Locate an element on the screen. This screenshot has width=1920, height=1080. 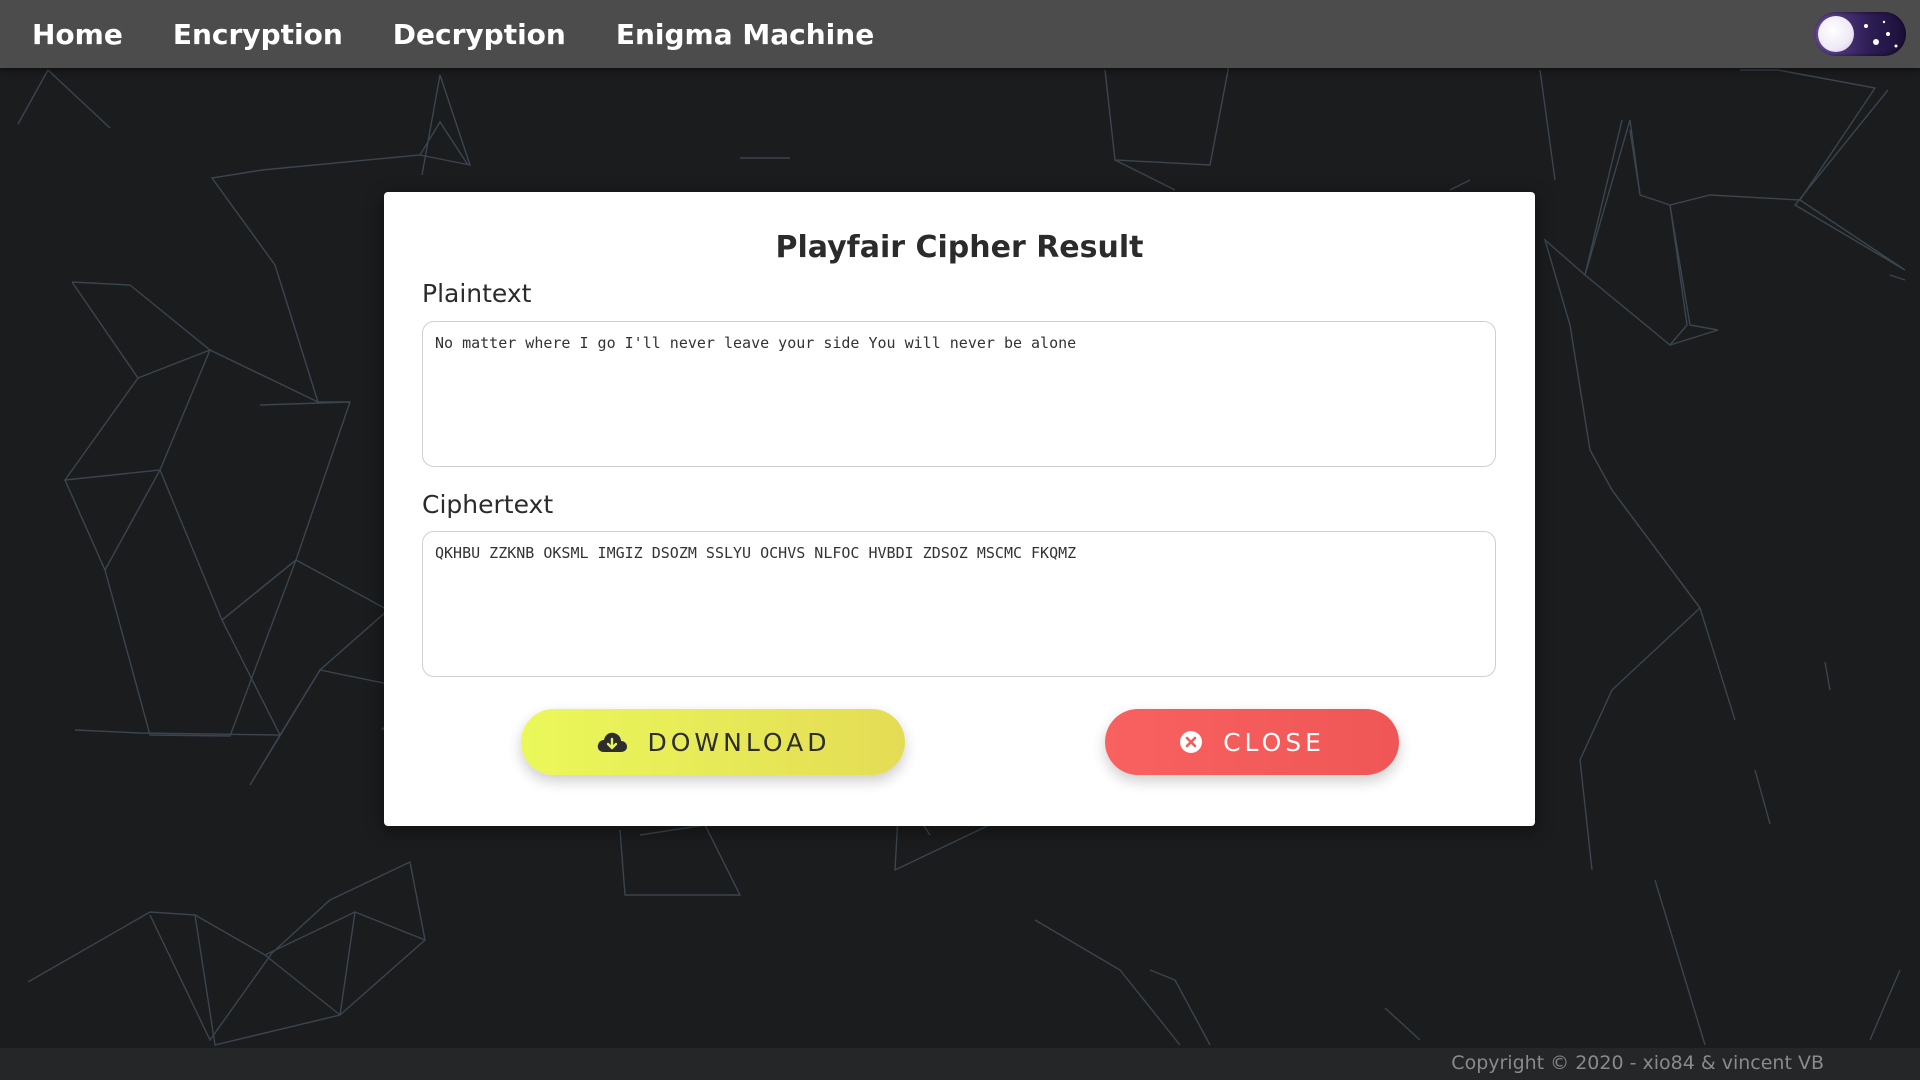
copyright-text: Copyright © 2020 - xio84 & vincent VB is located at coordinates (1637, 1063).